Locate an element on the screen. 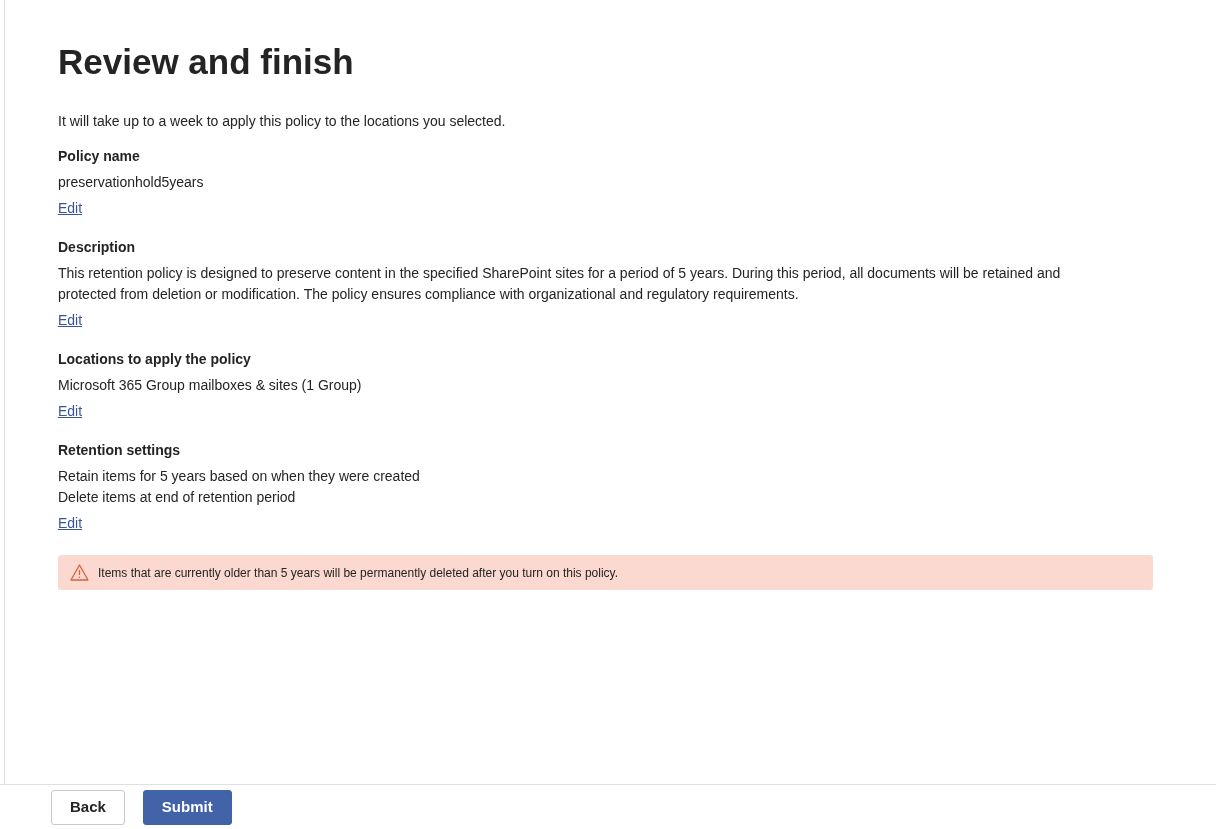 Image resolution: width=1216 pixels, height=829 pixels. warning-icon is located at coordinates (79, 572).